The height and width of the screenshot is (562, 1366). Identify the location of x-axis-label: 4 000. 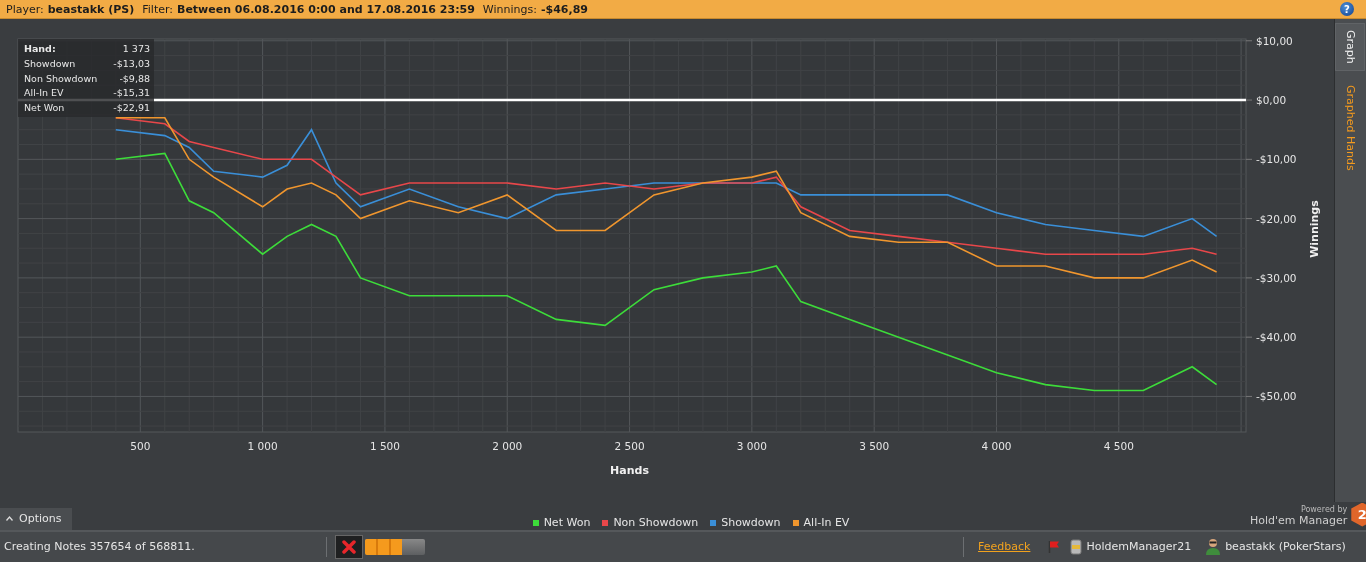
(996, 446).